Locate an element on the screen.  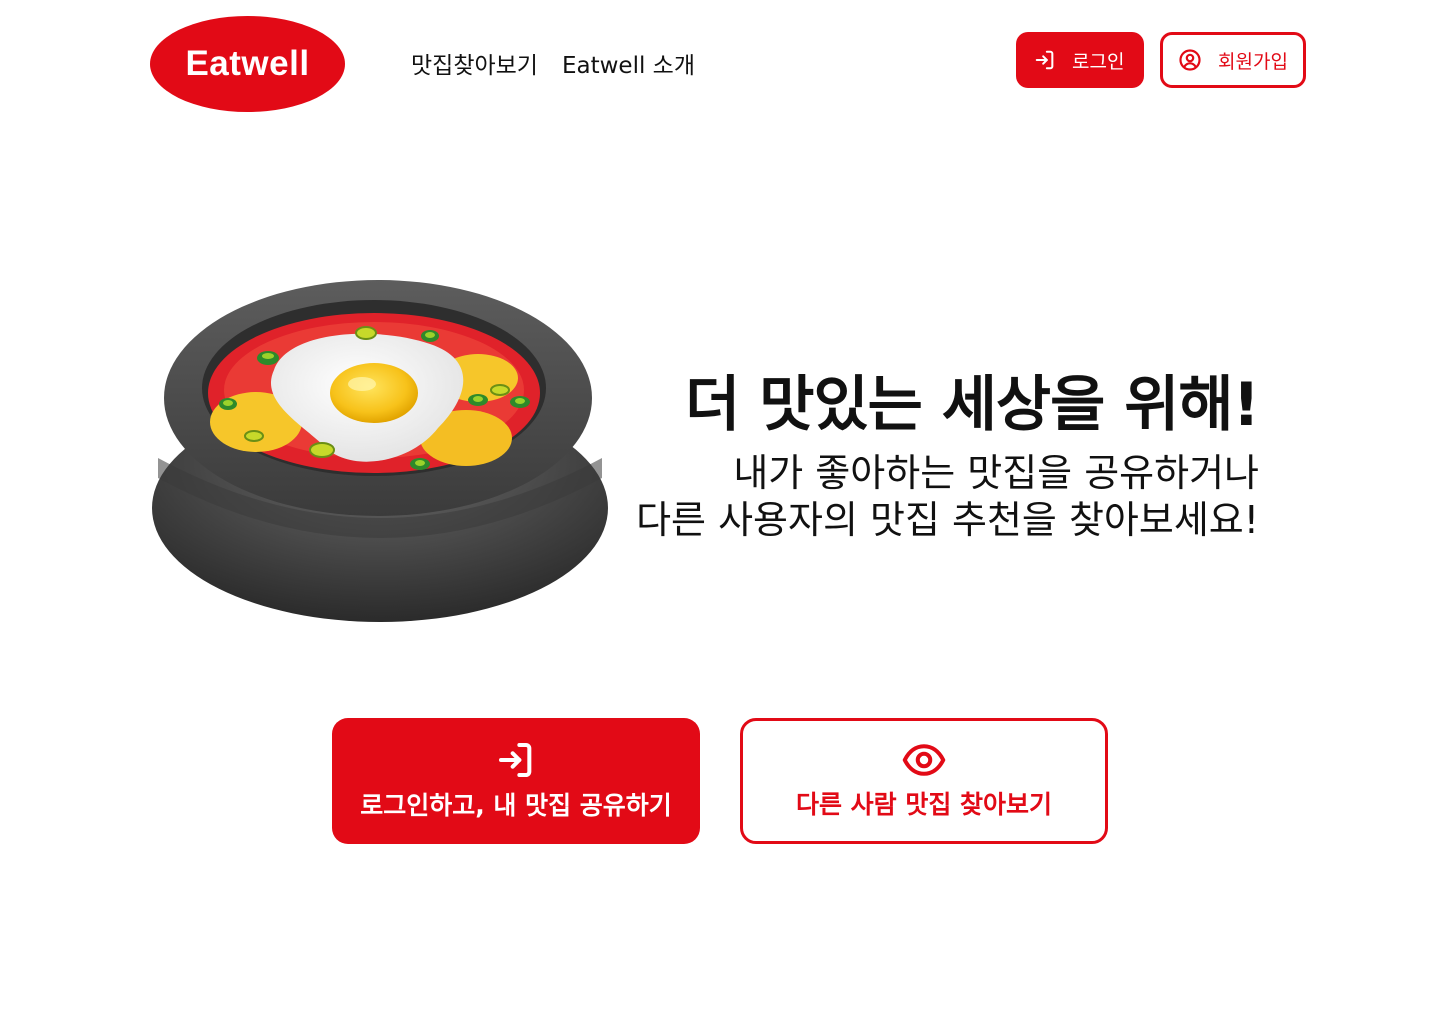
nav-item-find-restaurants: 맛집찾아보기 is located at coordinates (474, 63).